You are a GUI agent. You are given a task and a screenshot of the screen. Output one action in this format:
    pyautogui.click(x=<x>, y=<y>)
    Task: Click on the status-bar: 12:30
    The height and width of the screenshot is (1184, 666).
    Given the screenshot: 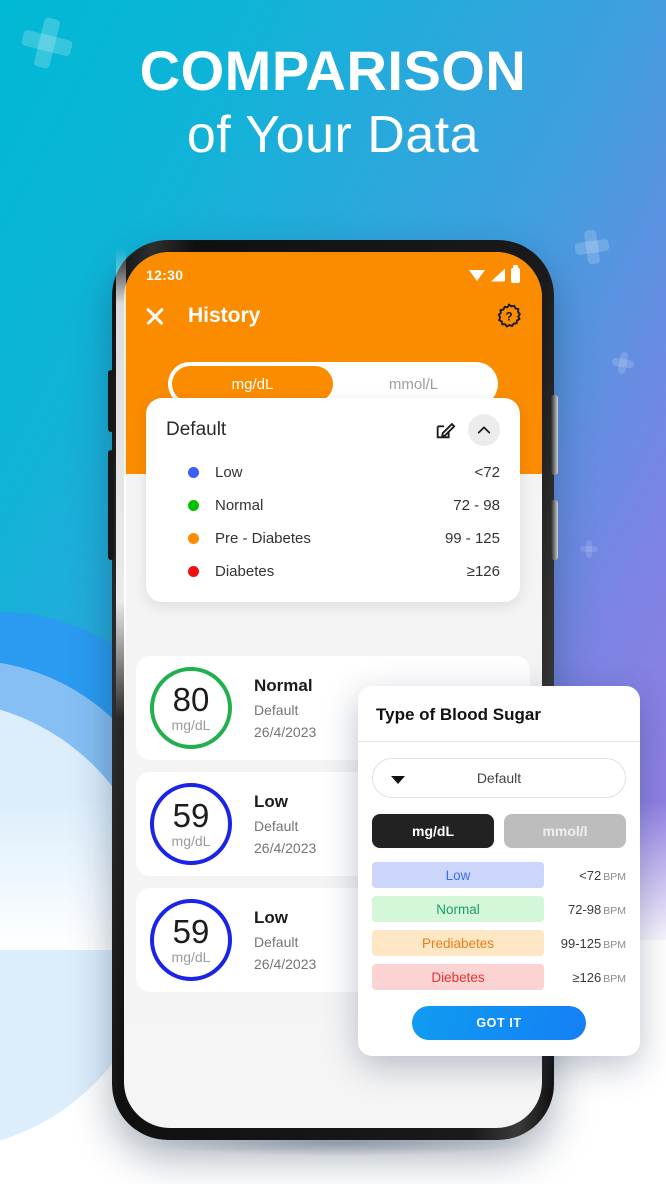 What is the action you would take?
    pyautogui.click(x=333, y=275)
    